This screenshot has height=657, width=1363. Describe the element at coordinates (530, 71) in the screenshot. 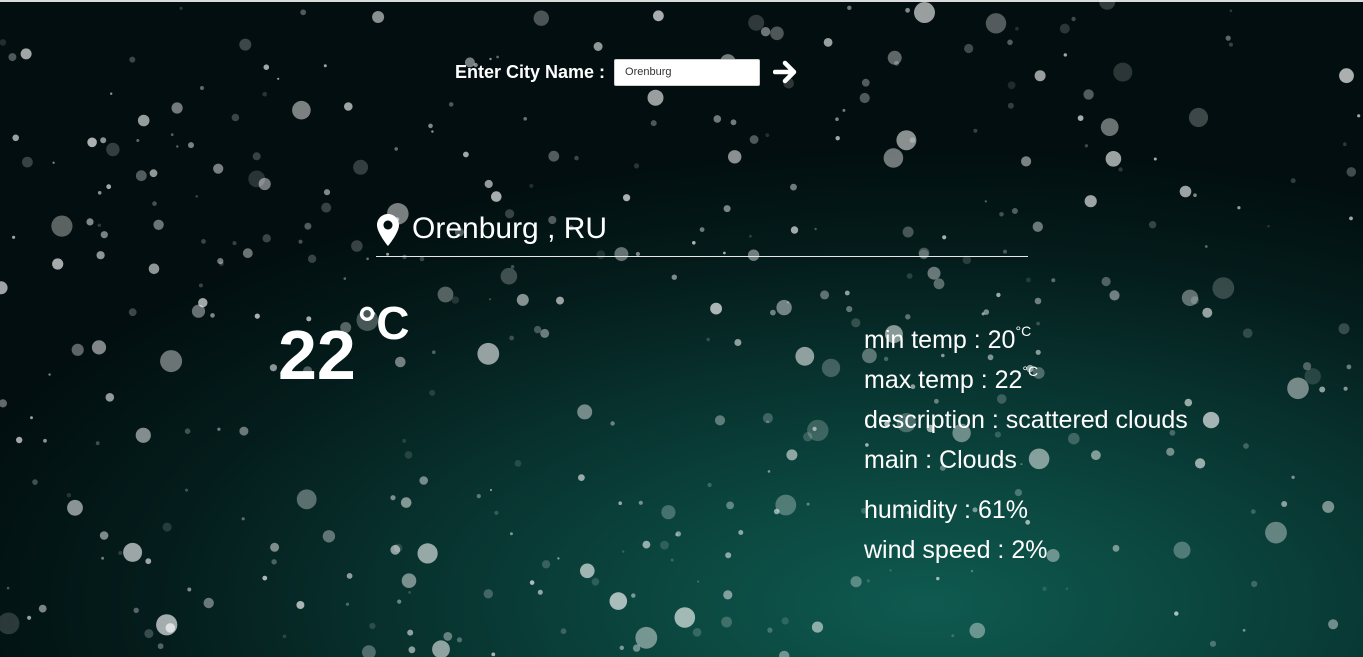

I see `search-label: Enter City Name :` at that location.